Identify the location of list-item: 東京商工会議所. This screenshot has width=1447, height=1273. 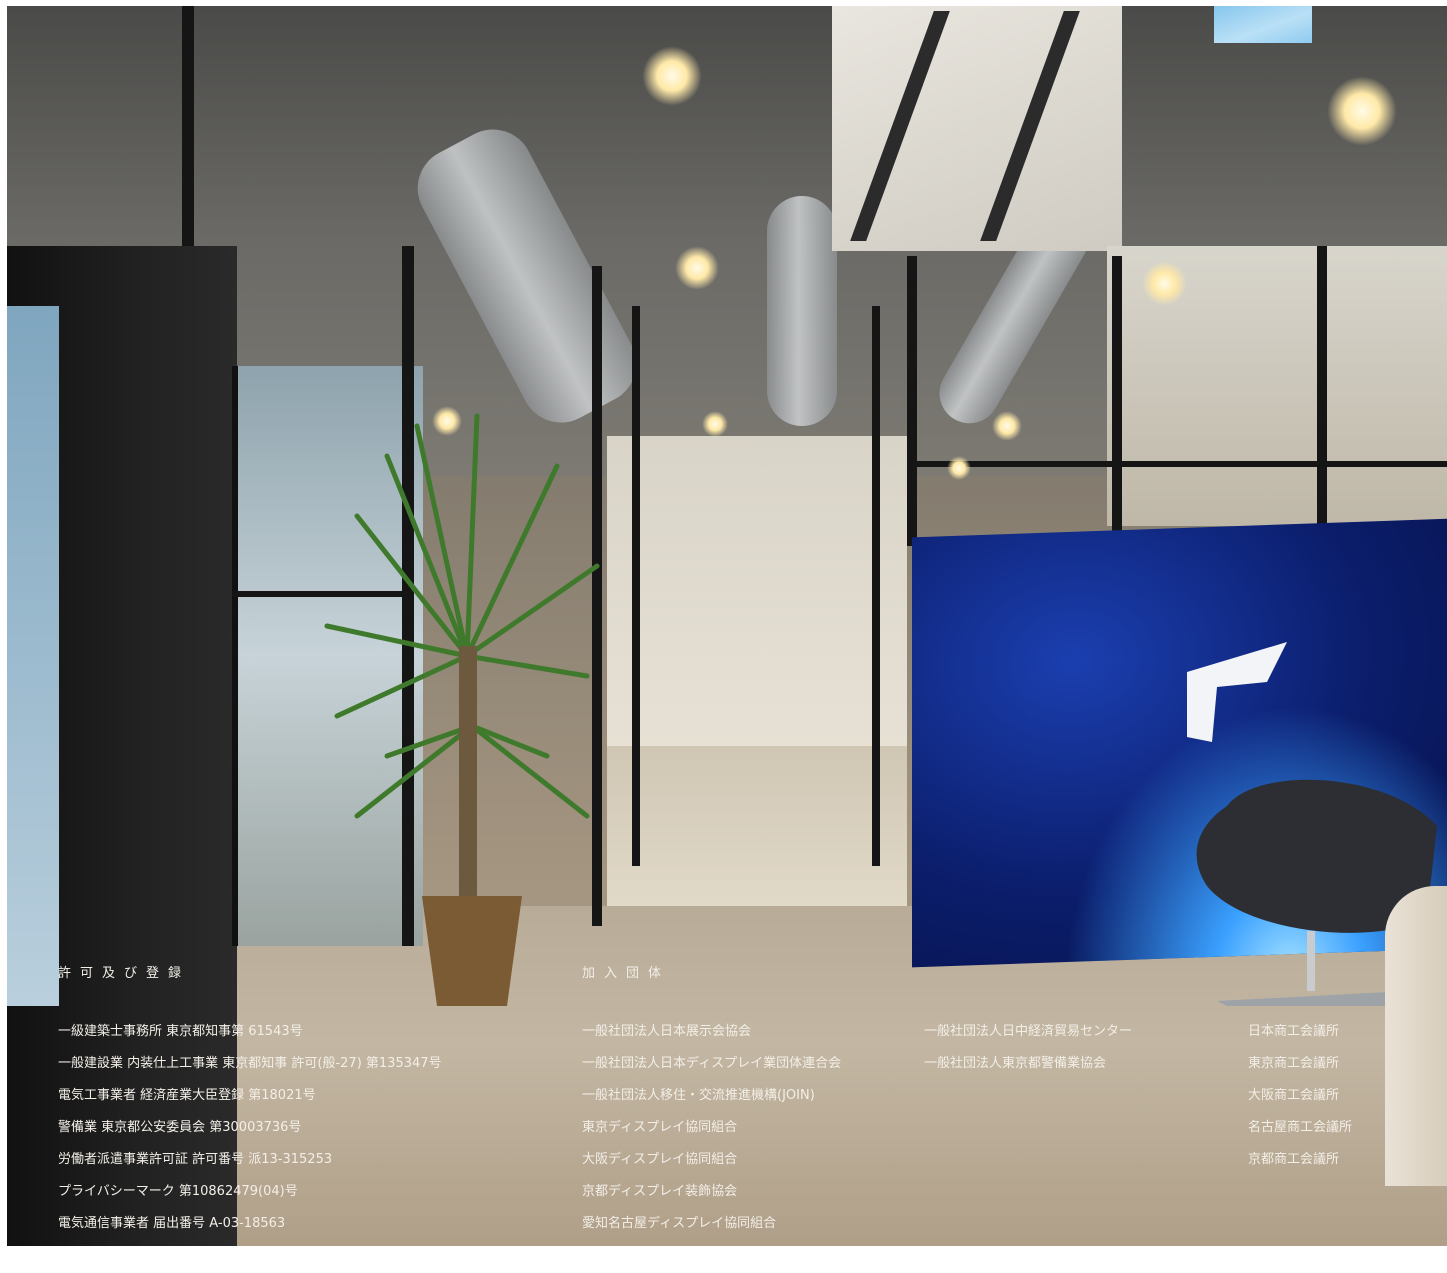
(1294, 1063).